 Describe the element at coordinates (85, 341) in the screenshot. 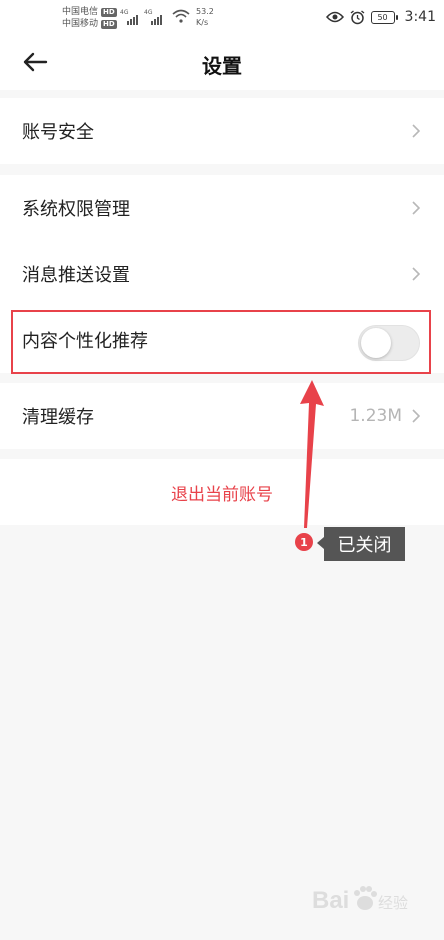

I see `personalized-recommend-label: 内容个性化推荐` at that location.